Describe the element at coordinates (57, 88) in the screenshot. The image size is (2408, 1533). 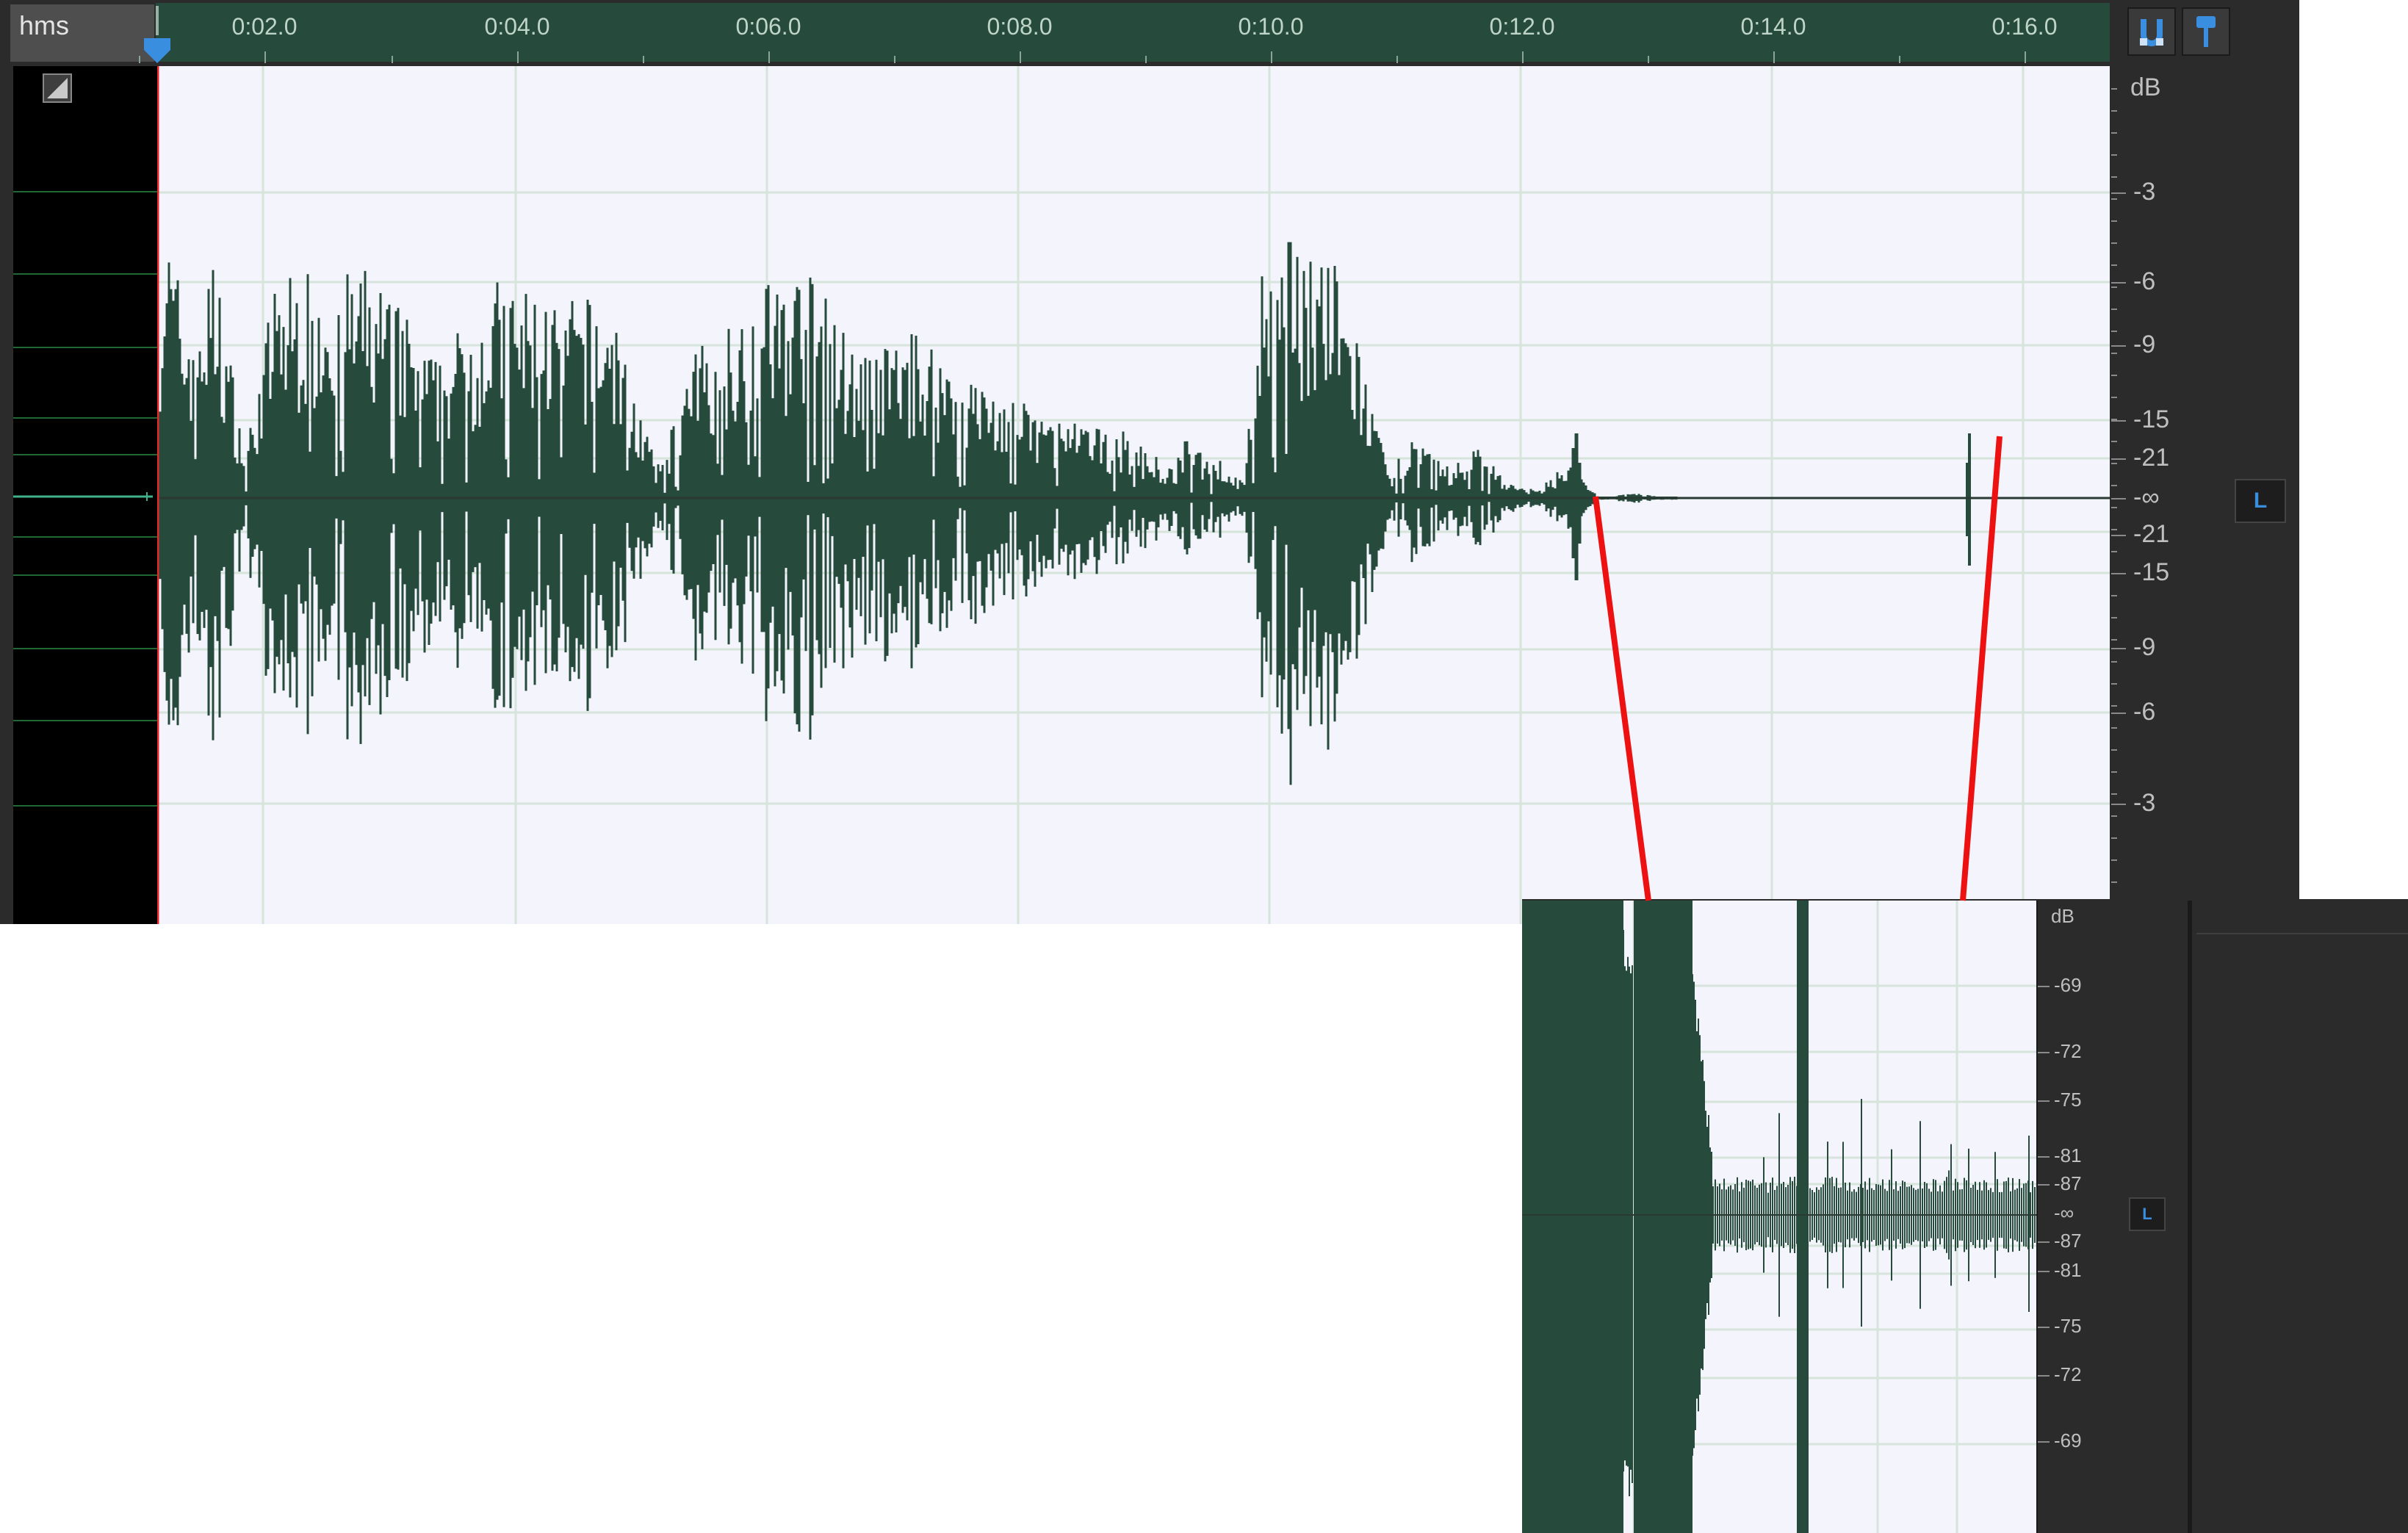
I see `expand-corner-icon` at that location.